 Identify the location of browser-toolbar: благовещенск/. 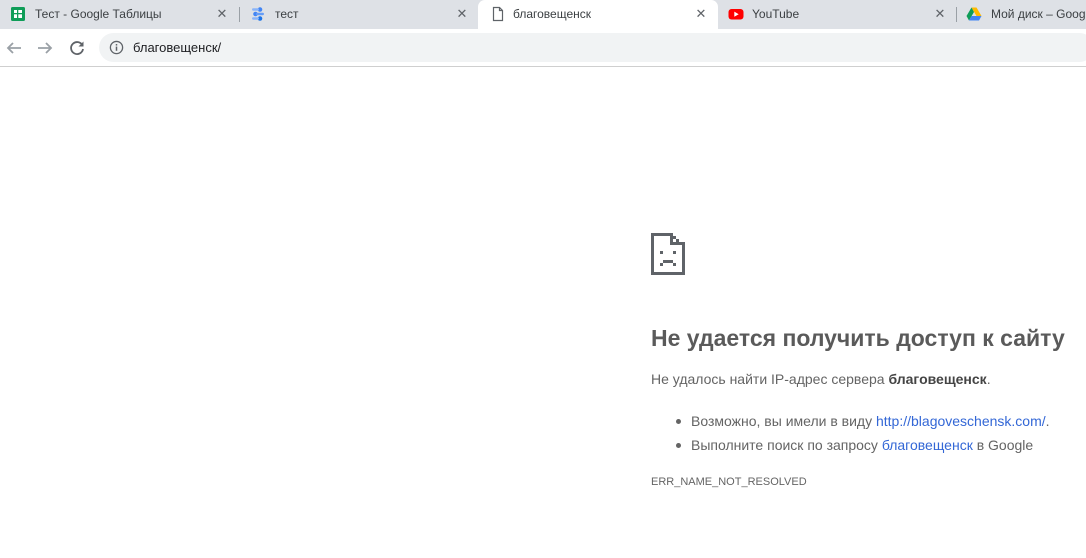
(543, 48).